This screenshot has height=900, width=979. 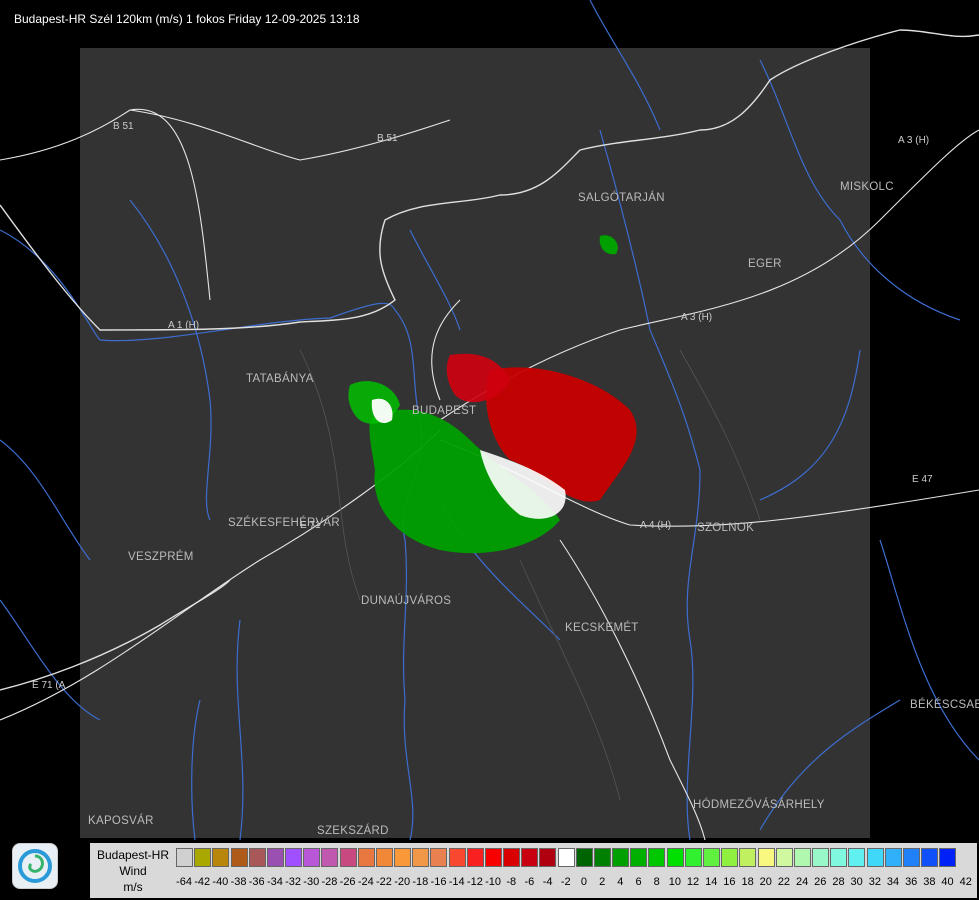 What do you see at coordinates (256, 882) in the screenshot?
I see `legend-tick: -36` at bounding box center [256, 882].